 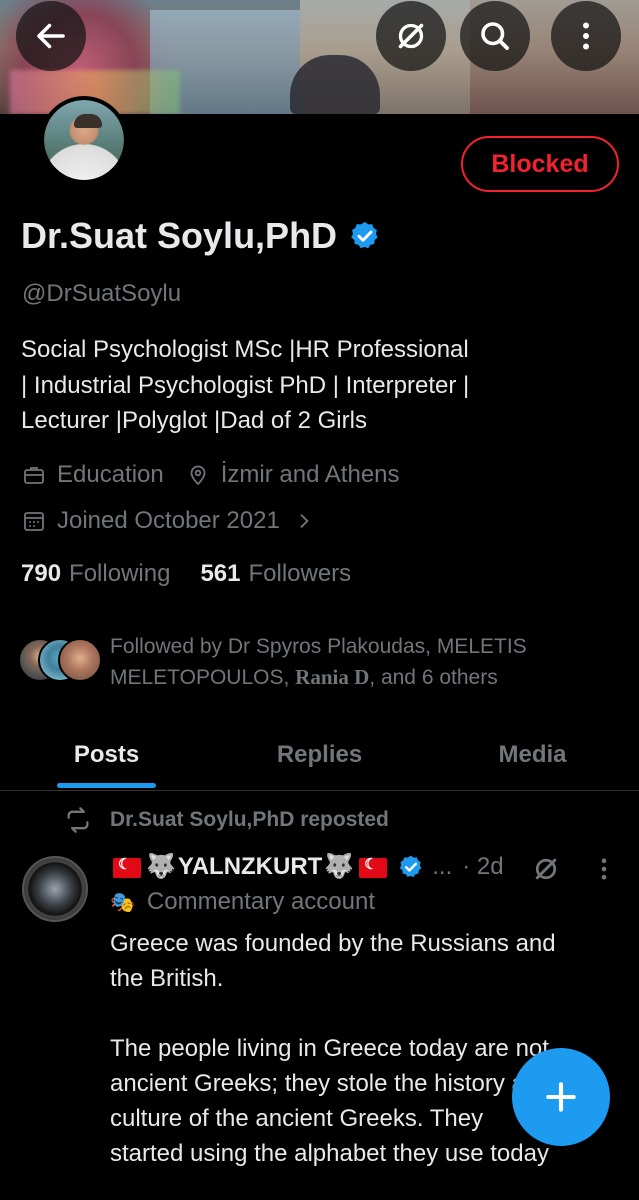 I want to click on search-button, so click(x=495, y=36).